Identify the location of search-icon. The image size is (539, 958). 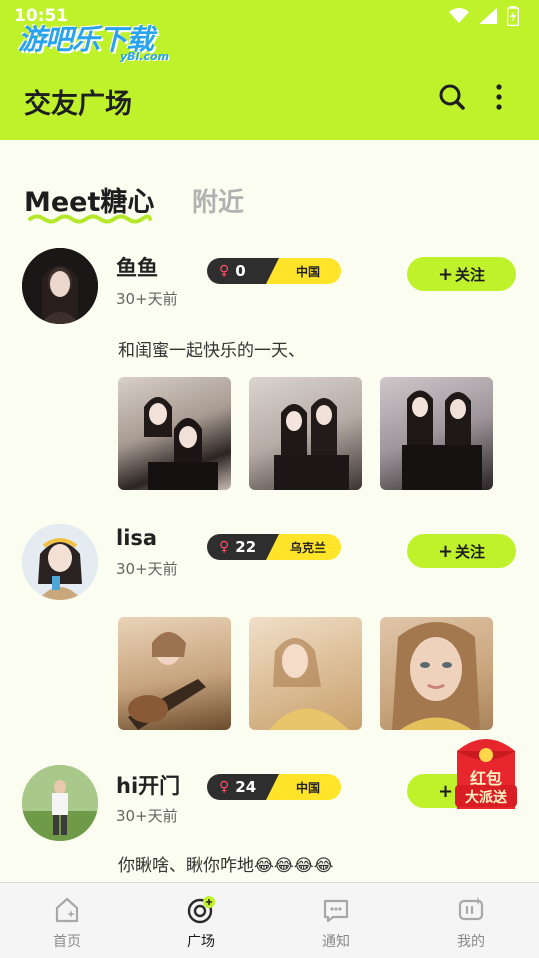
(452, 97).